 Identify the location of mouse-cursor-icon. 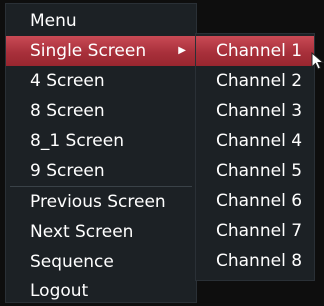
(317, 61).